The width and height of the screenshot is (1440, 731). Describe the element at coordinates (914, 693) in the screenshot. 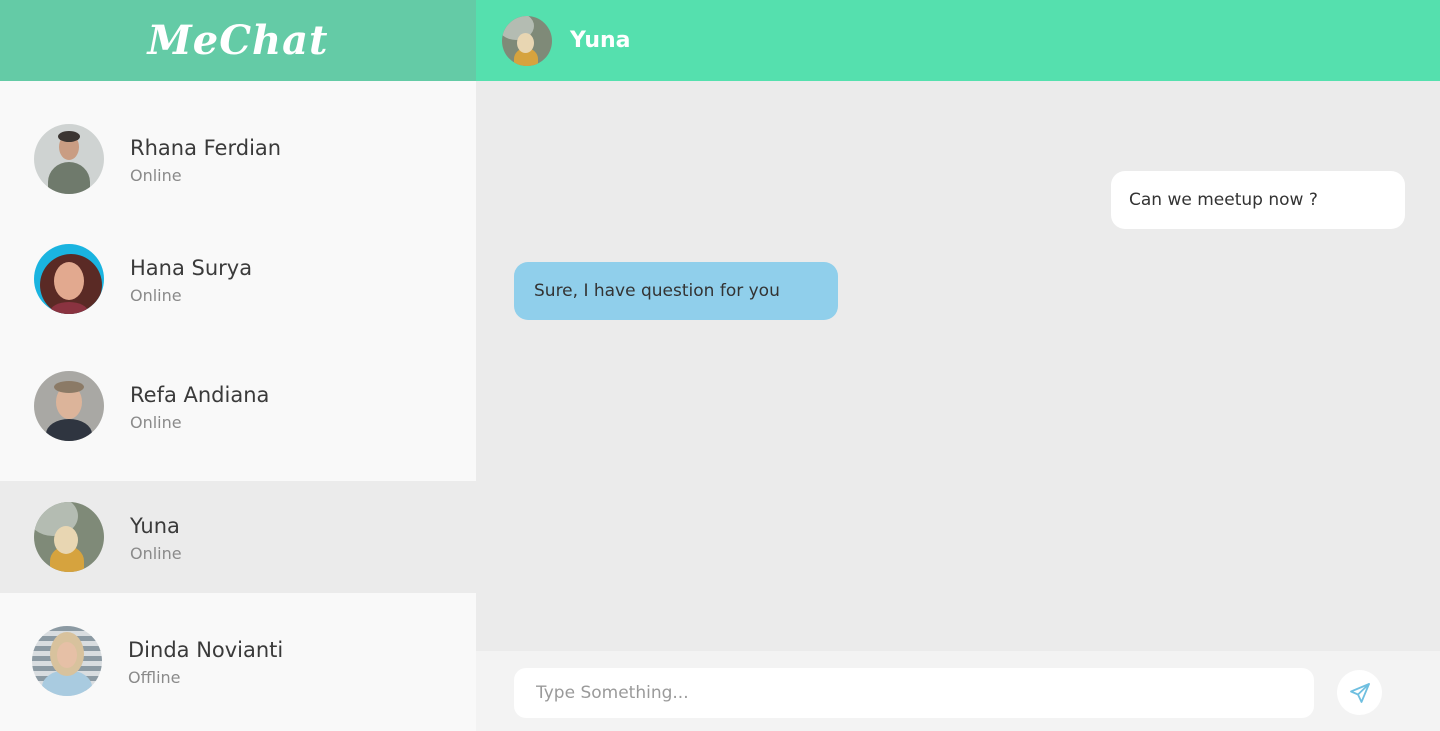

I see `message-input` at that location.